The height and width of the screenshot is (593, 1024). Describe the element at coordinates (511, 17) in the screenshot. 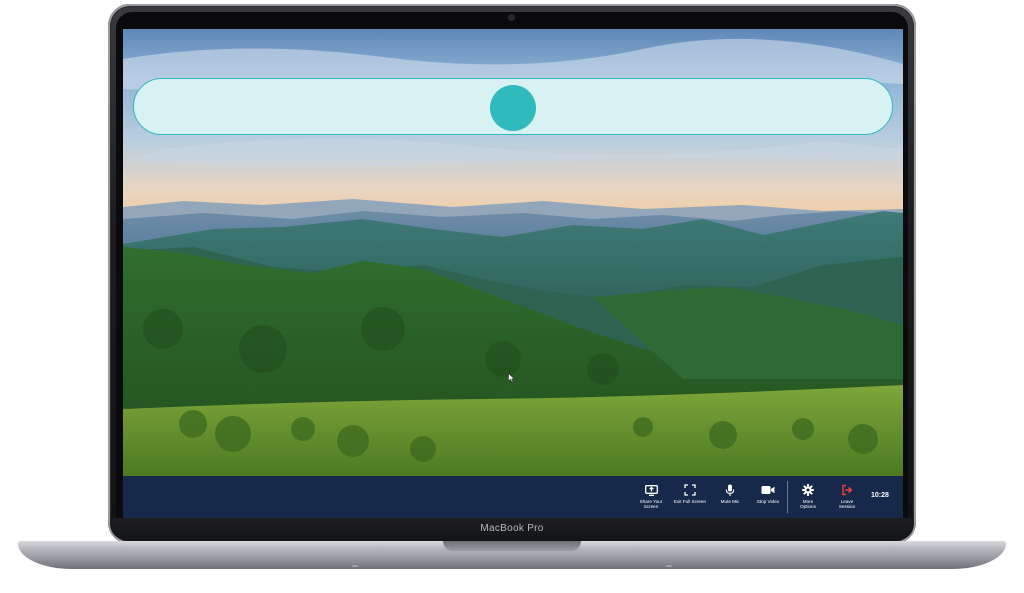

I see `camera-dot` at that location.